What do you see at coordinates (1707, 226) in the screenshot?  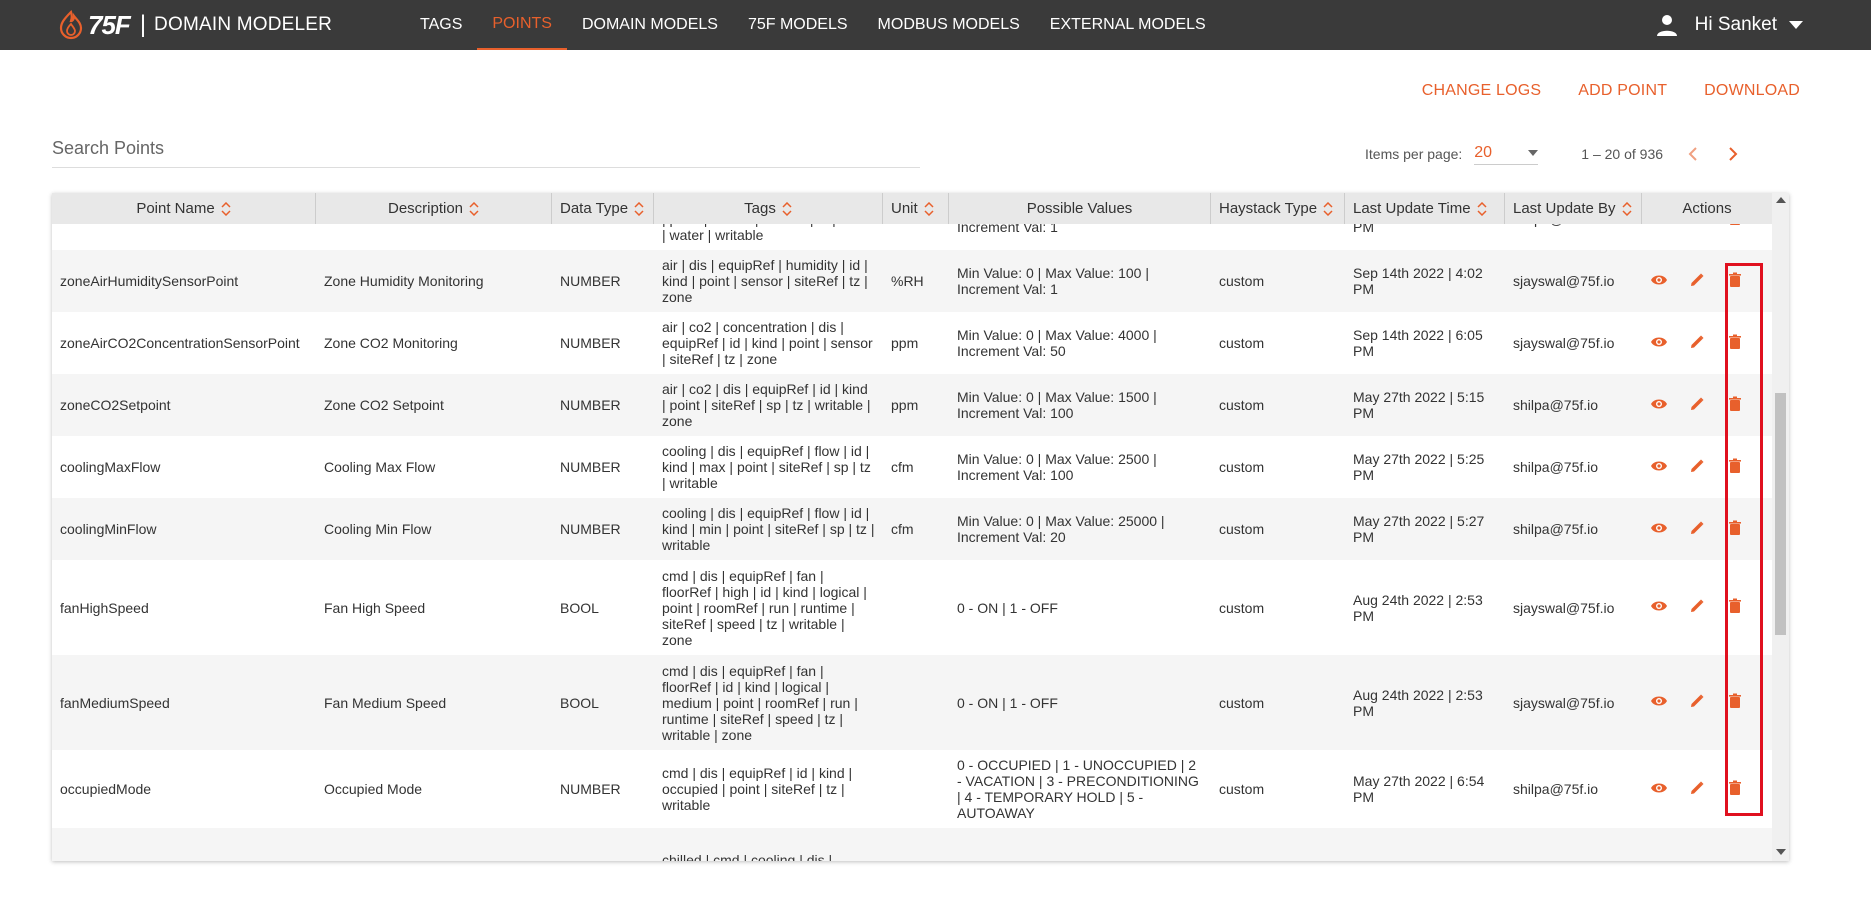 I see `row-actions` at bounding box center [1707, 226].